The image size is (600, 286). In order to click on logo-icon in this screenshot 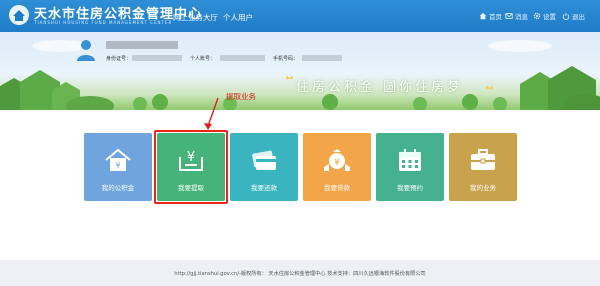, I will do `click(19, 15)`.